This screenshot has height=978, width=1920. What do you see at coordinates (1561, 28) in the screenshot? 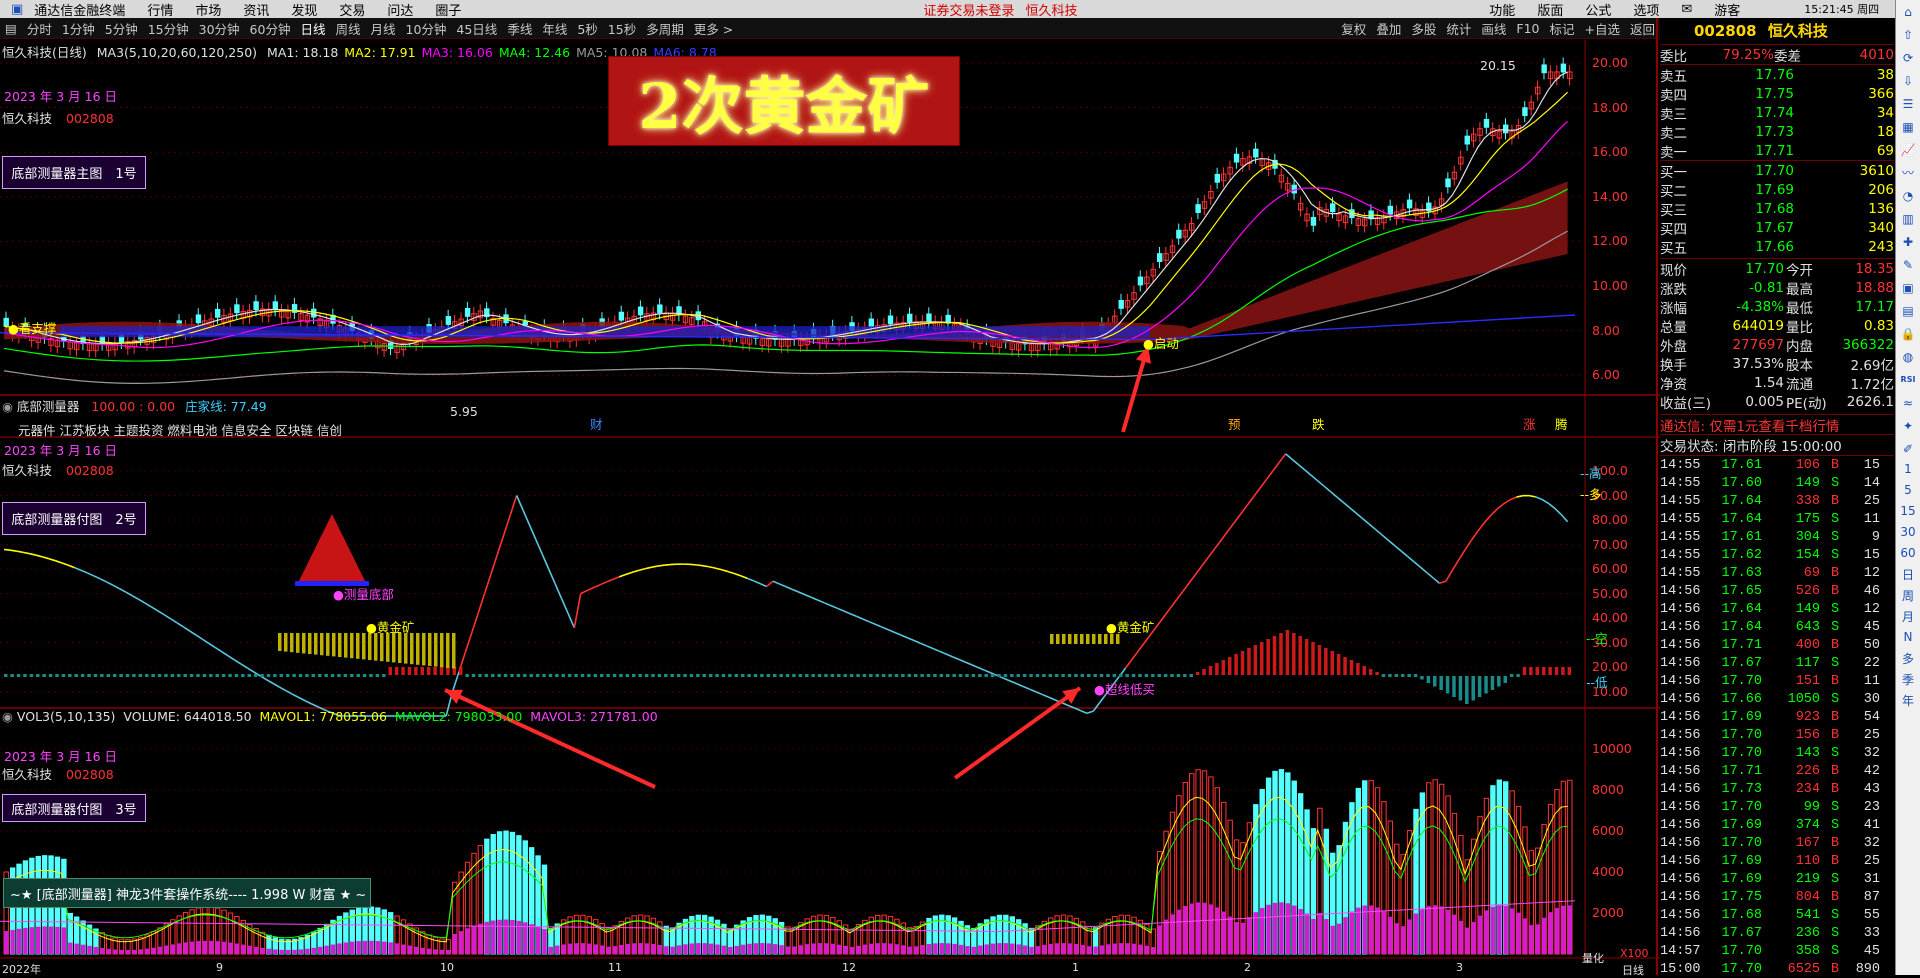
I see `tool-mark: 标记` at bounding box center [1561, 28].